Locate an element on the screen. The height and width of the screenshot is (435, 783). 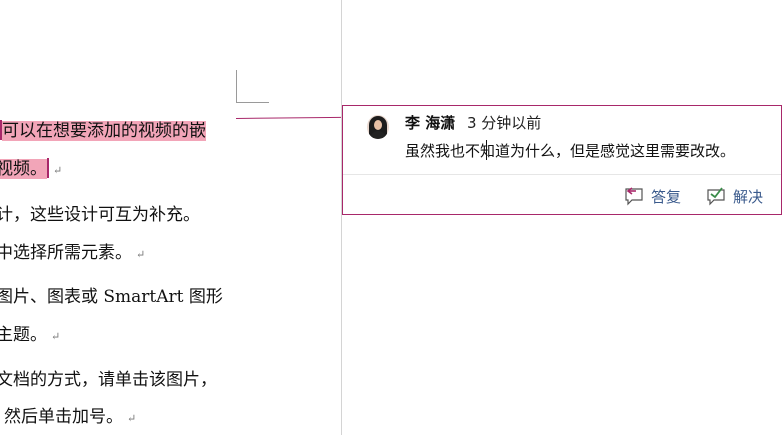
margin-corner-mark-horizontal is located at coordinates (252, 102).